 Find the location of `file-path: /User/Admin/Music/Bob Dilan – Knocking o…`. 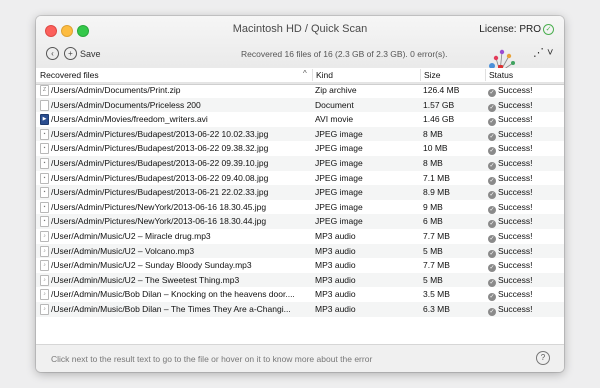

file-path: /User/Admin/Music/Bob Dilan – Knocking o… is located at coordinates (181, 294).